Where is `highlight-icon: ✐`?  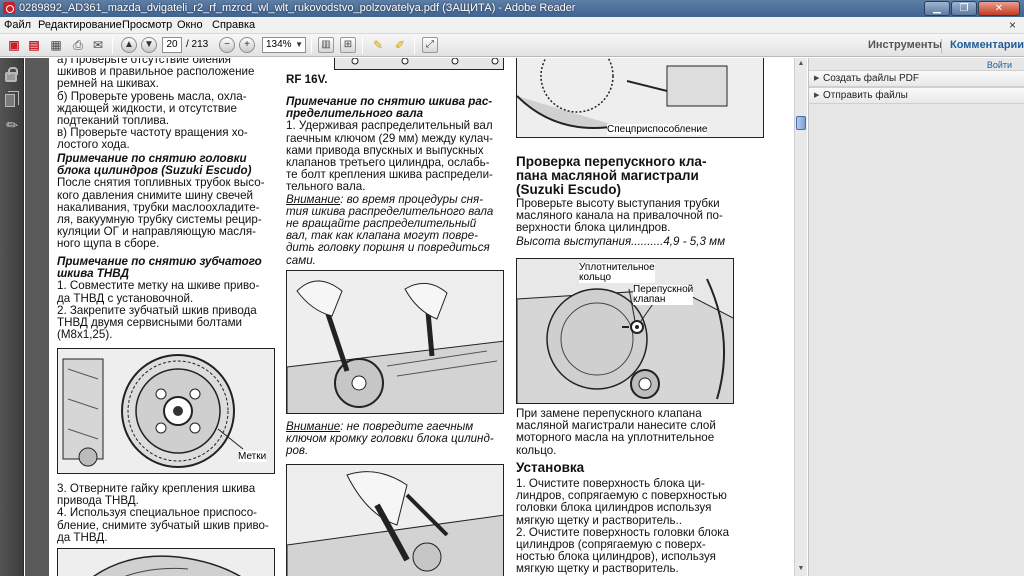 highlight-icon: ✐ is located at coordinates (400, 45).